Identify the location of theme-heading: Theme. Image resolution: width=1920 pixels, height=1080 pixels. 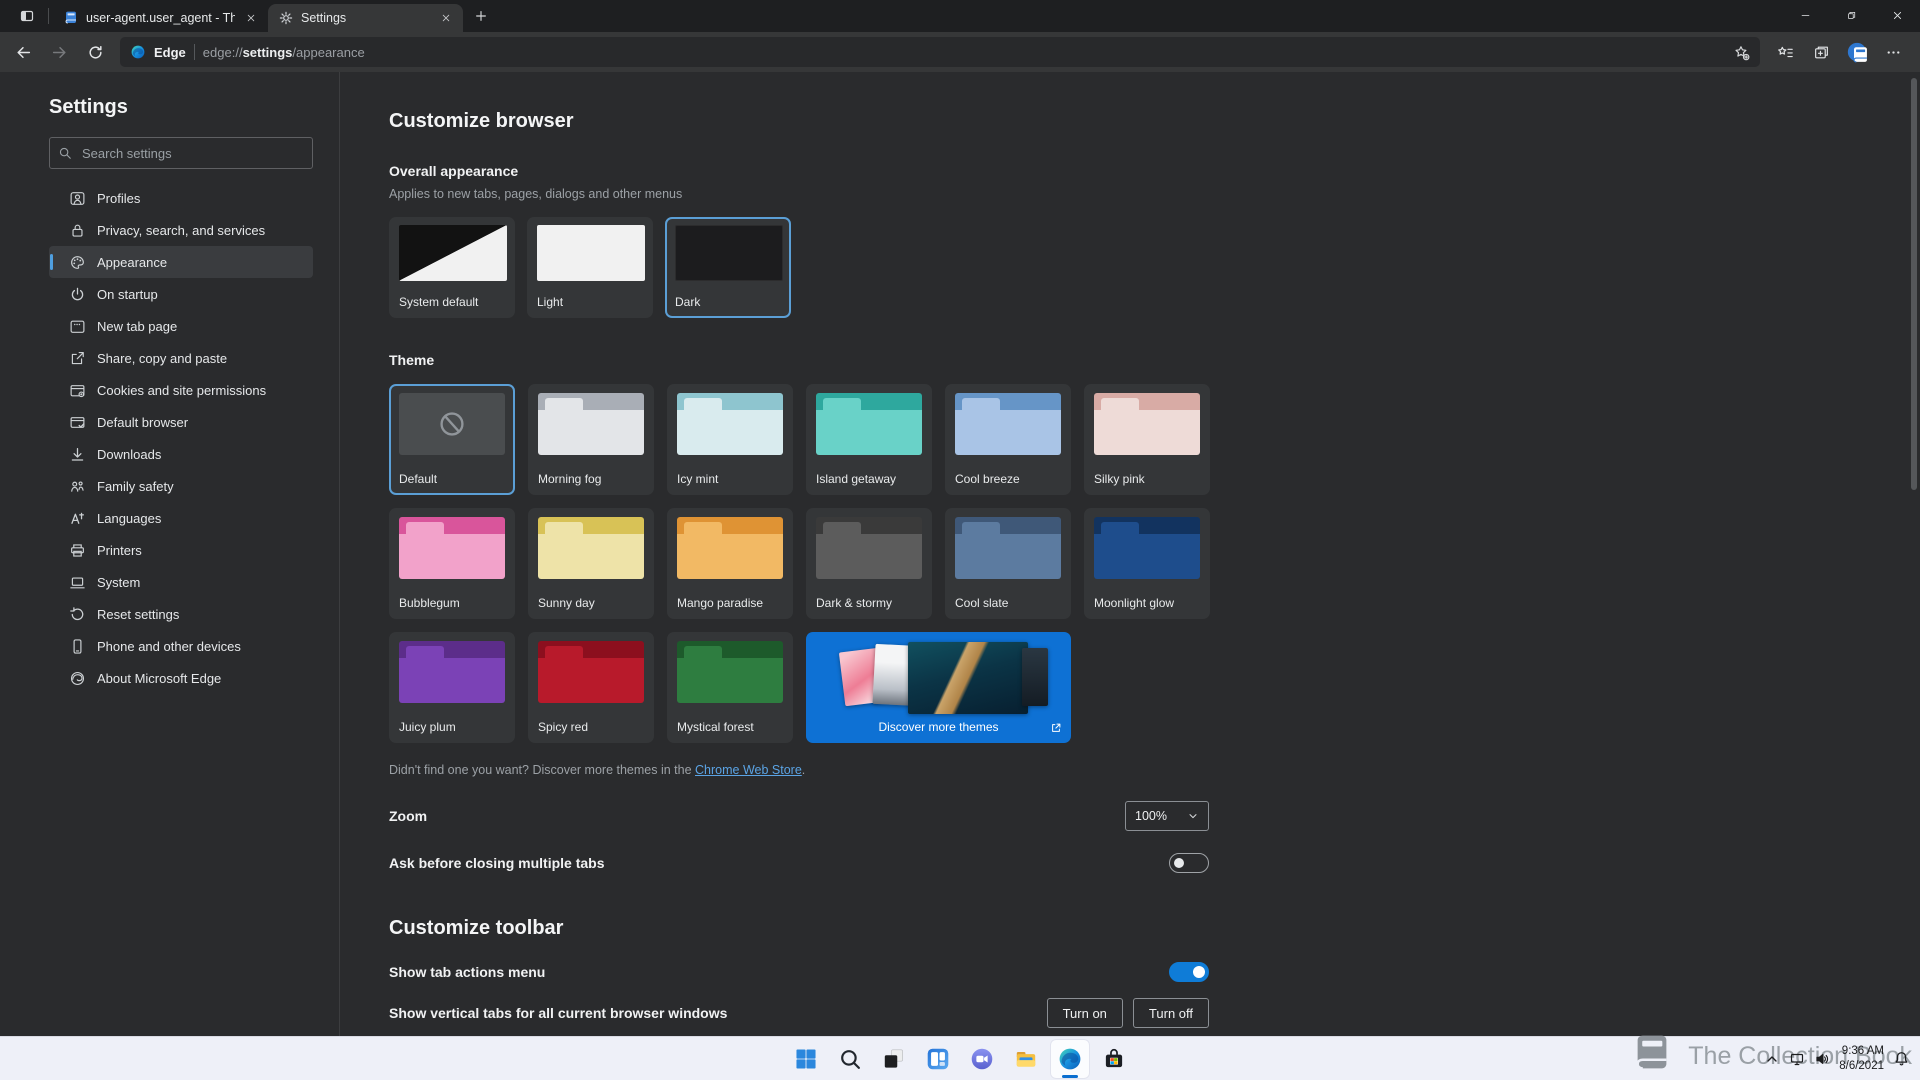
(412, 360).